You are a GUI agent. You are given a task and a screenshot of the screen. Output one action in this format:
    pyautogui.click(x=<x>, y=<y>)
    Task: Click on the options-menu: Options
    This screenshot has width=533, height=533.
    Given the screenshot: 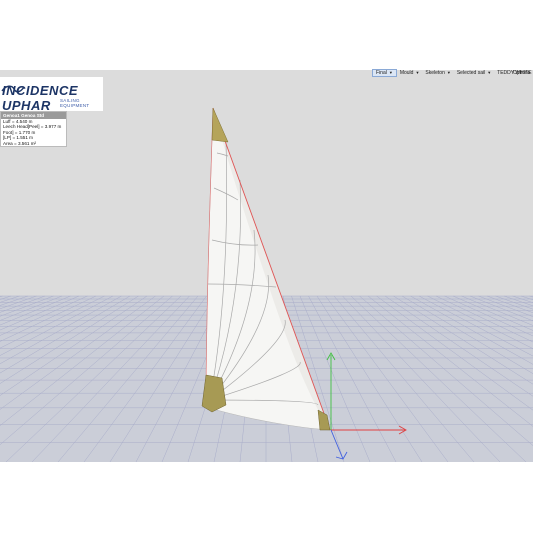 What is the action you would take?
    pyautogui.click(x=521, y=72)
    